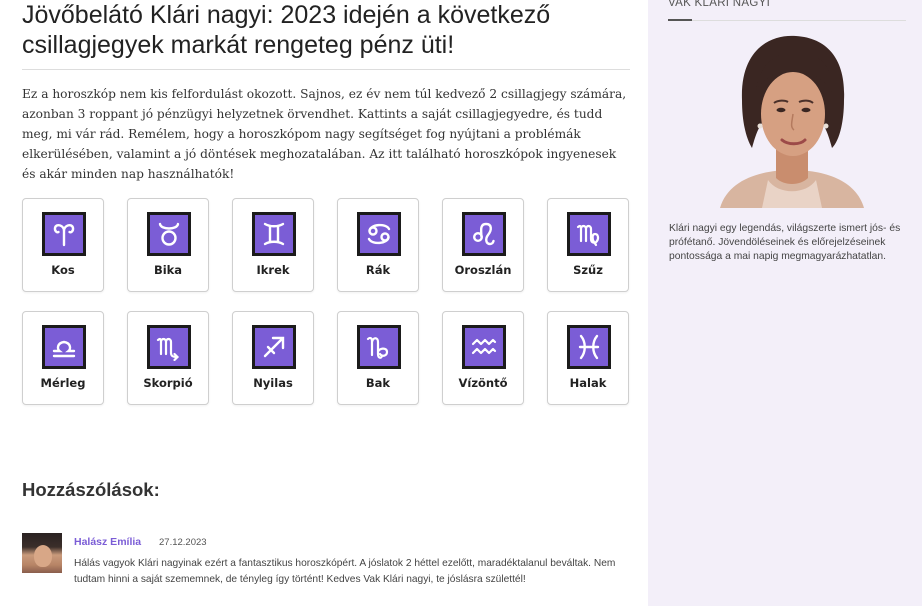  I want to click on libra-icon, so click(64, 347).